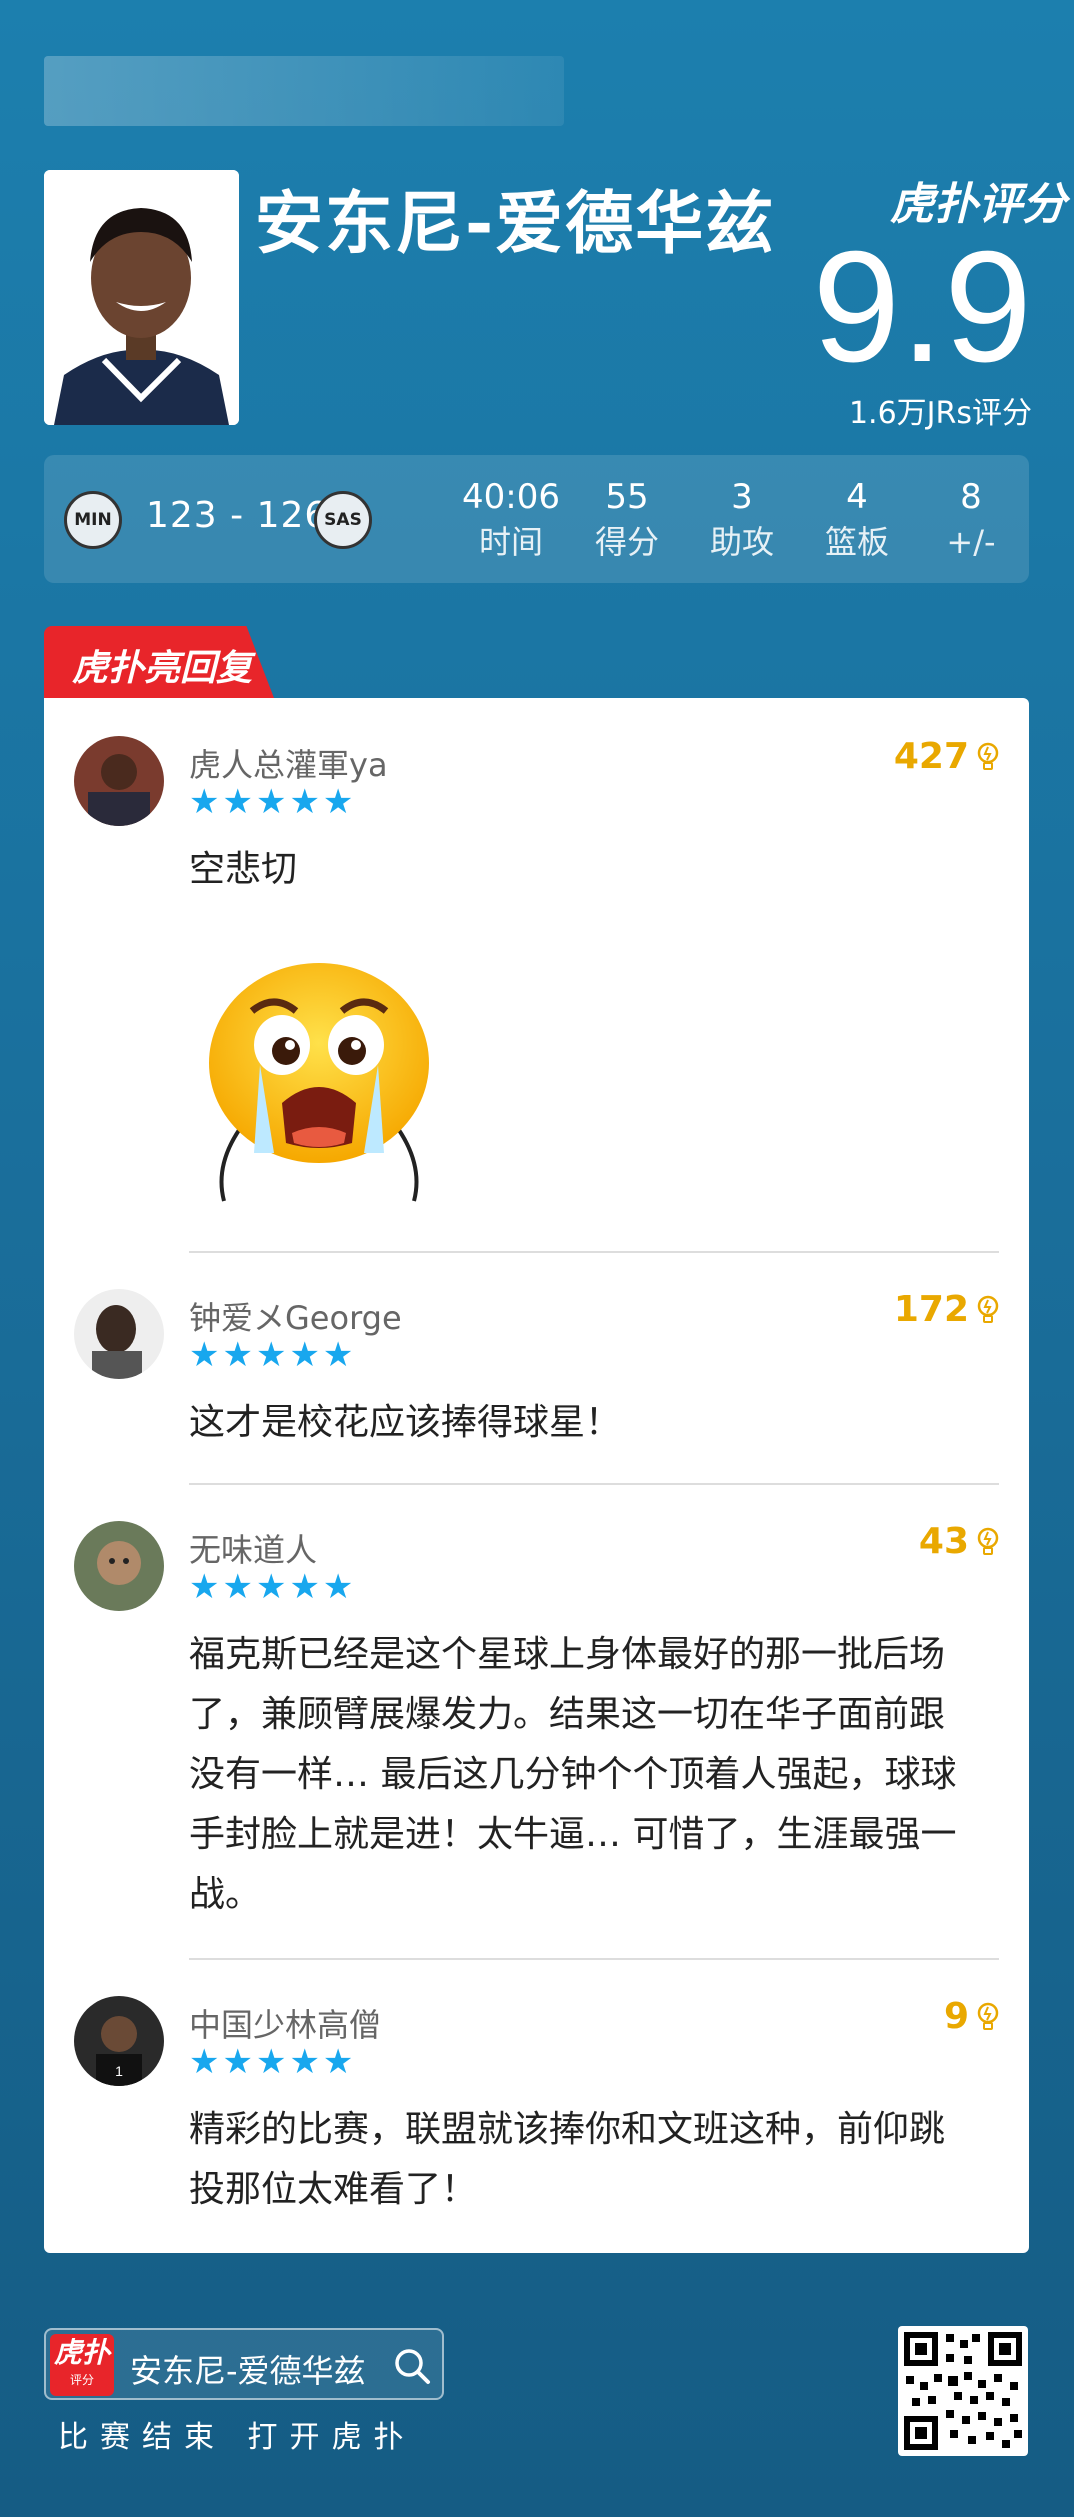  I want to click on search-text: 安东尼-爱德华兹, so click(248, 2371).